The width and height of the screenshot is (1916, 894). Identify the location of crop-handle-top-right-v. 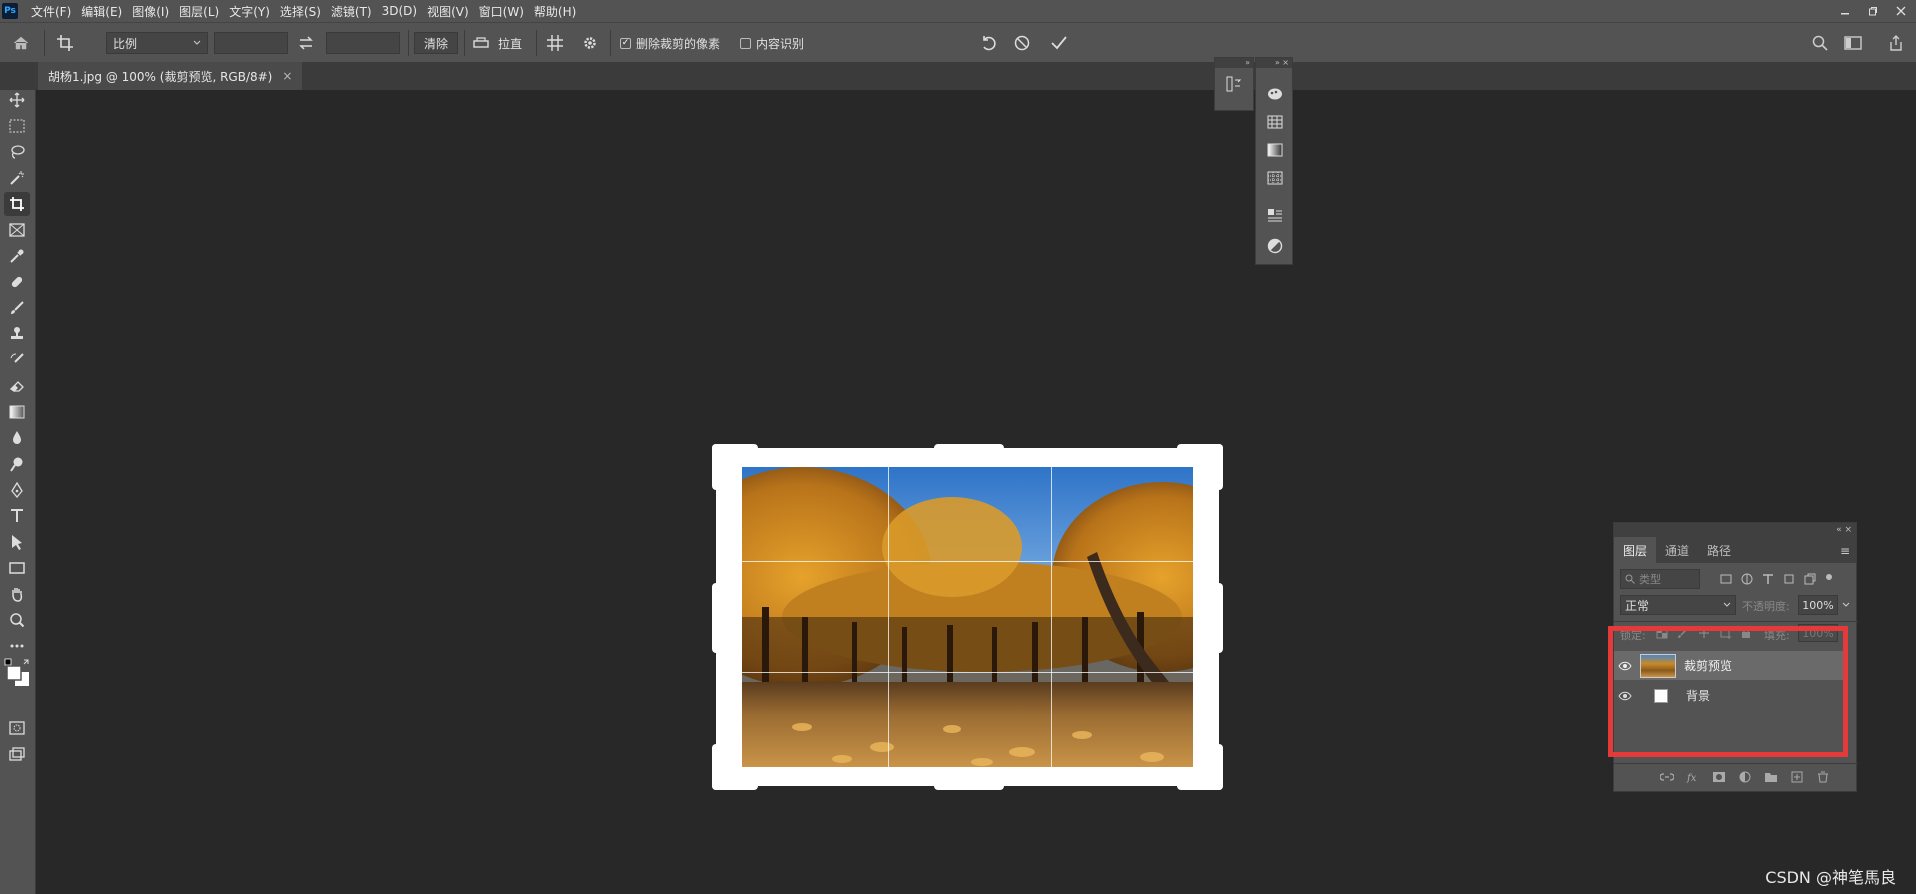
(1217, 467).